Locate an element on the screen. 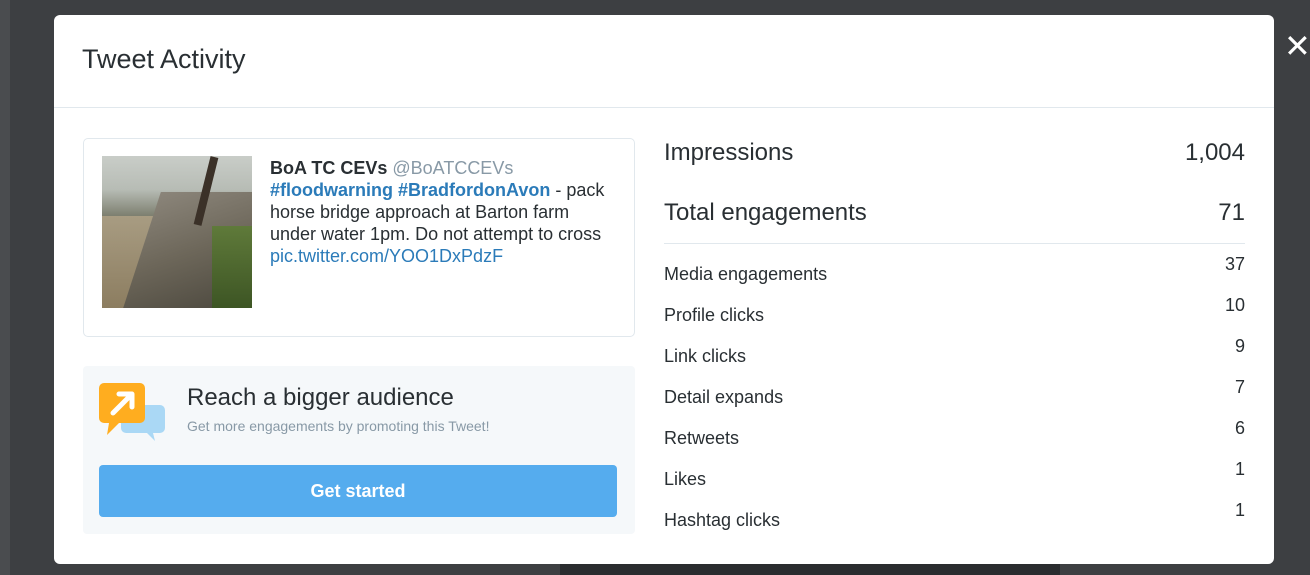 The width and height of the screenshot is (1310, 575). page-backdrop is located at coordinates (5, 287).